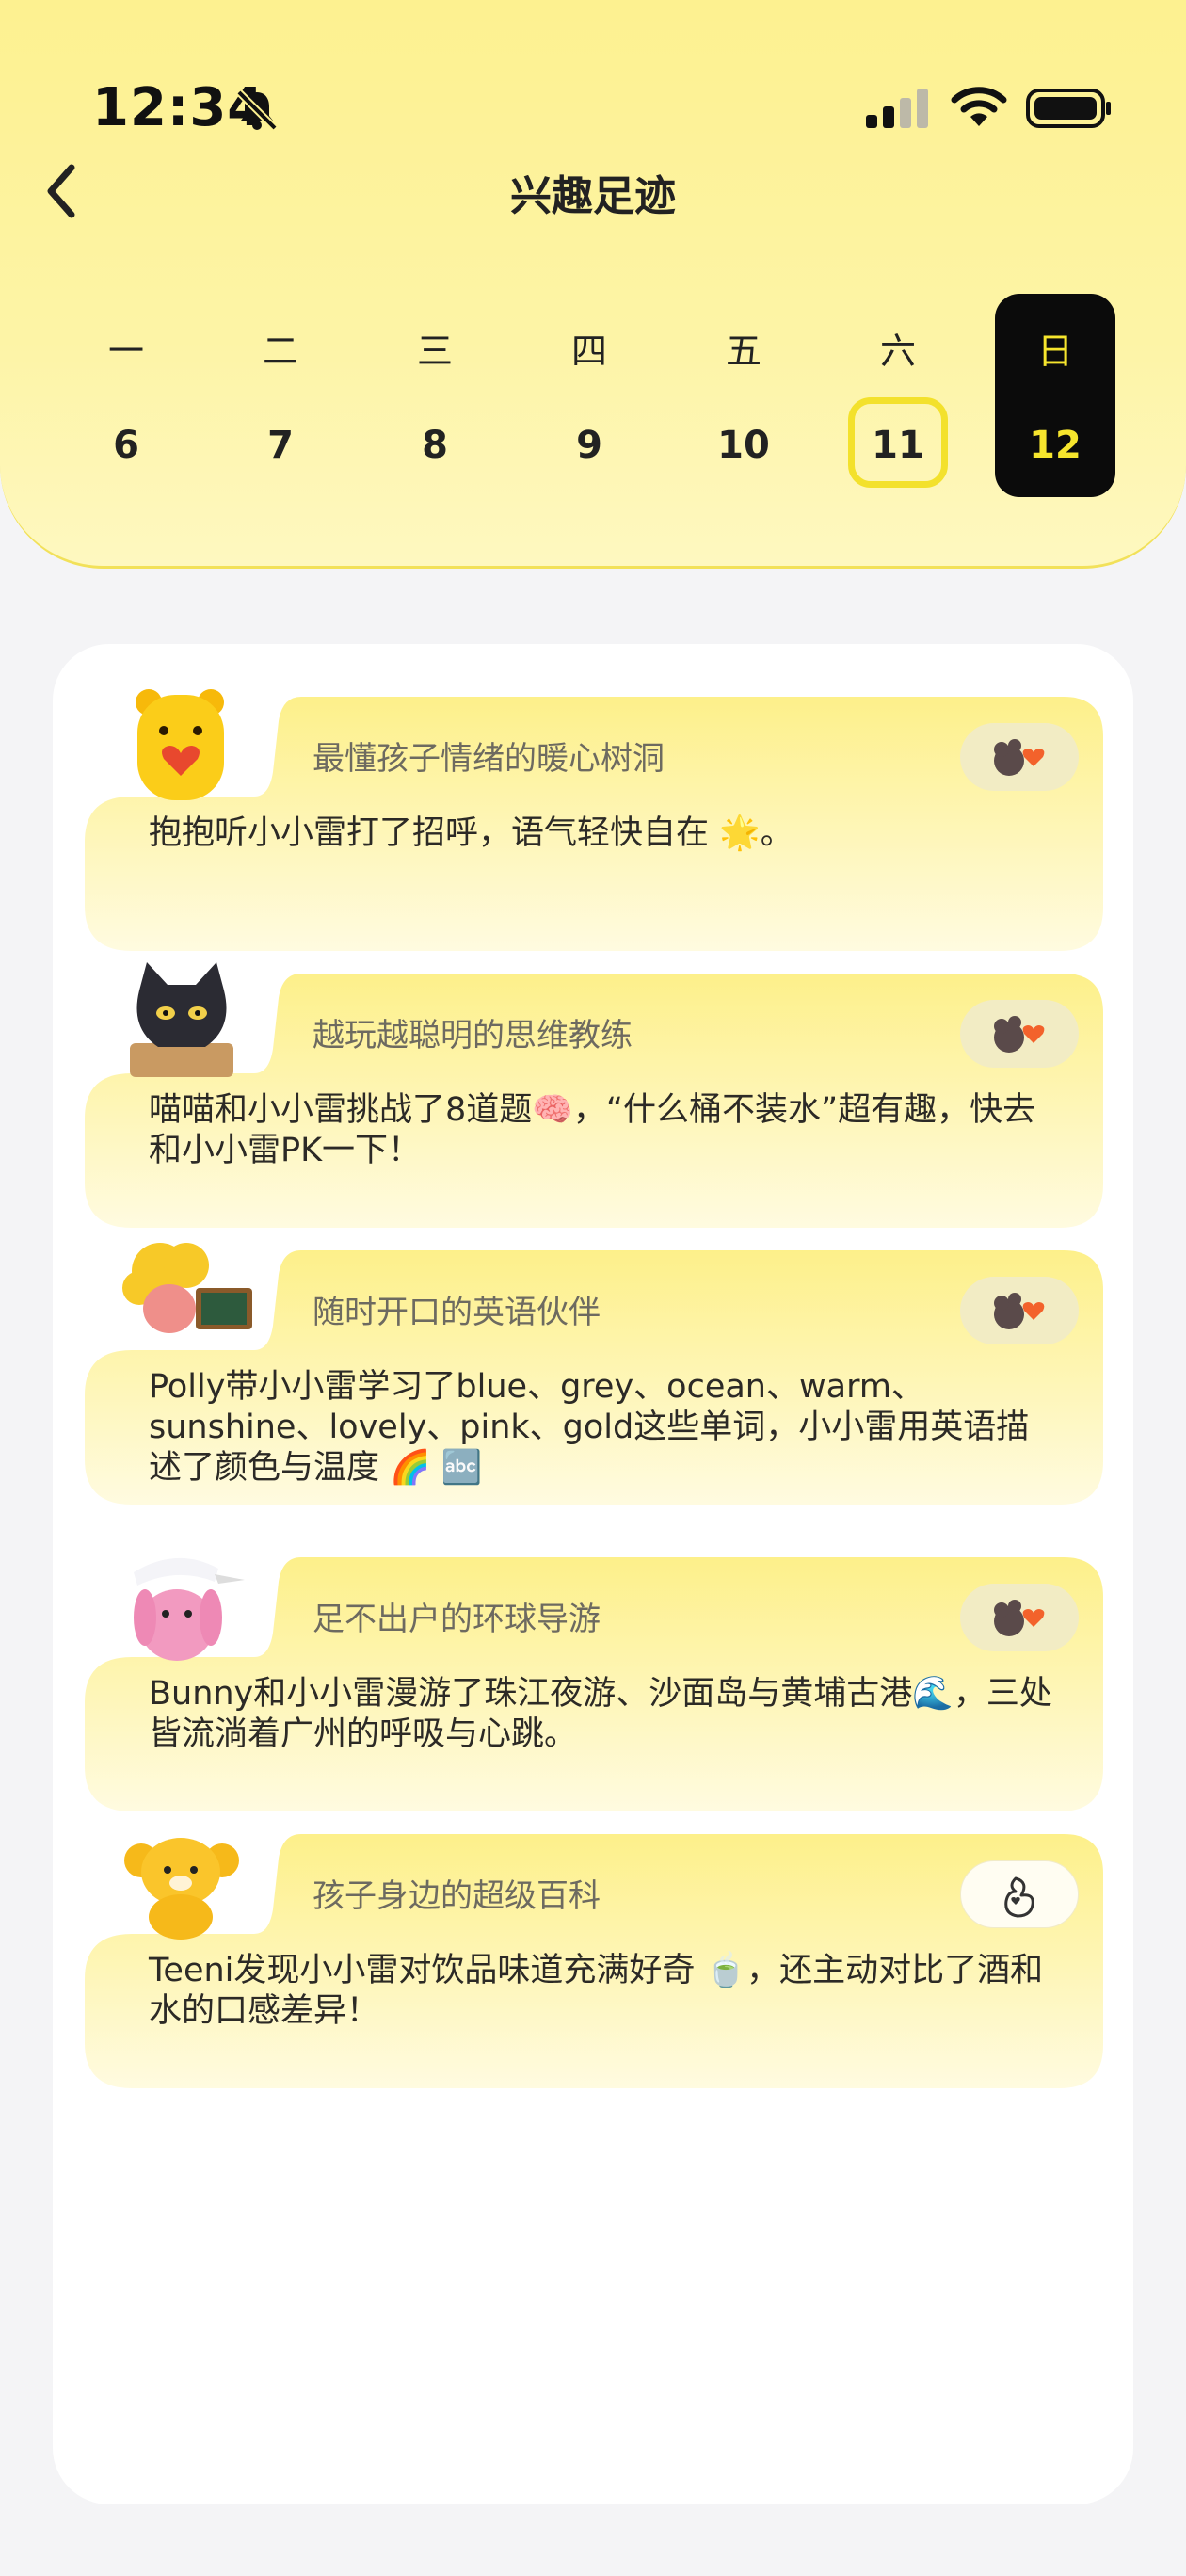  I want to click on card-message: Teeni发现小小雷对饮品味道充满好奇 🍵，还主动对比了酒和水的口感差异！, so click(596, 1991).